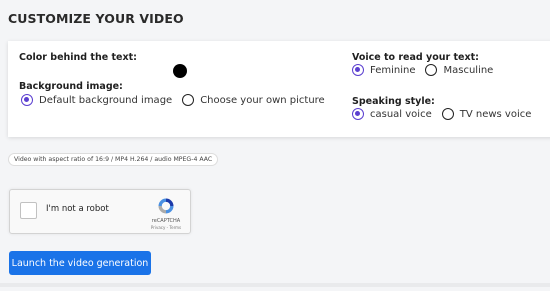 This screenshot has width=550, height=291. I want to click on bg-custom-radio, so click(188, 100).